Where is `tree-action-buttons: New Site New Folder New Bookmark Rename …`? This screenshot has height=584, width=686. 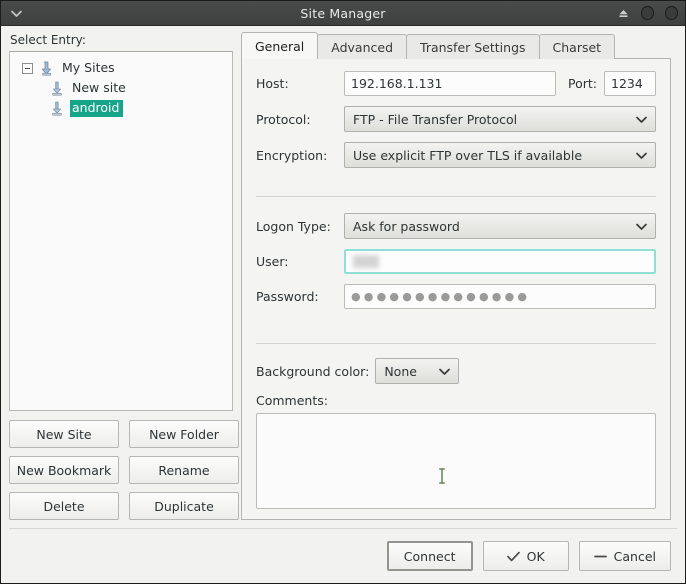 tree-action-buttons: New Site New Folder New Bookmark Rename … is located at coordinates (124, 470).